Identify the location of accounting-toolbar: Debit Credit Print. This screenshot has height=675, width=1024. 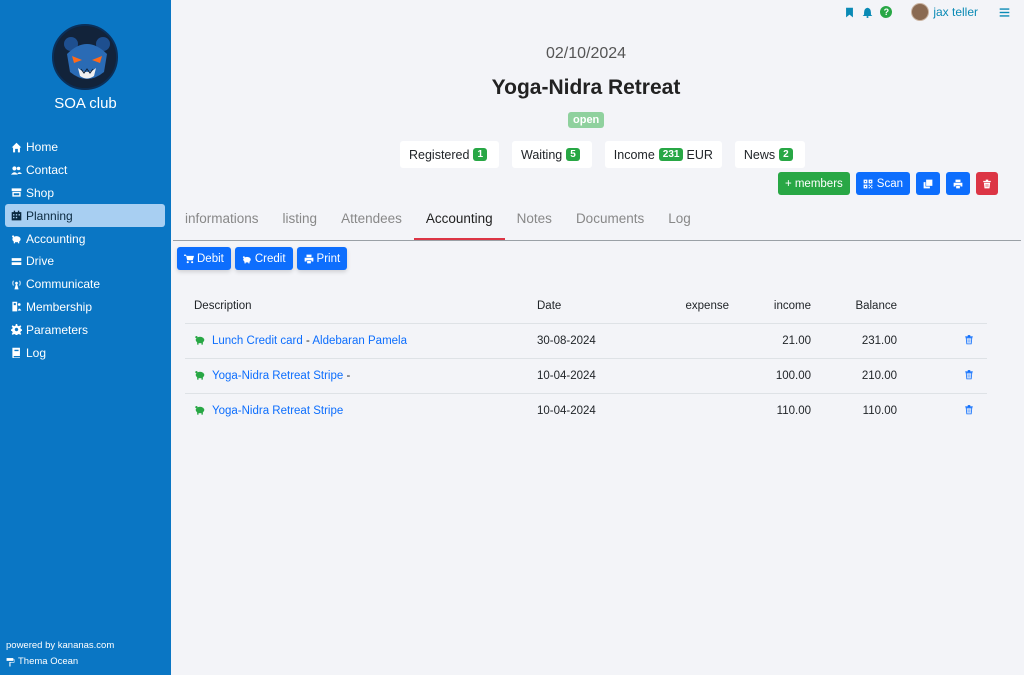
(262, 258).